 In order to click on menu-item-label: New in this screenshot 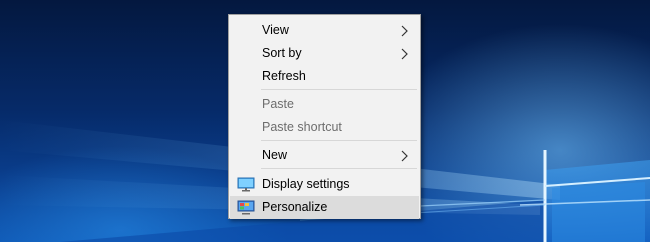, I will do `click(275, 155)`.